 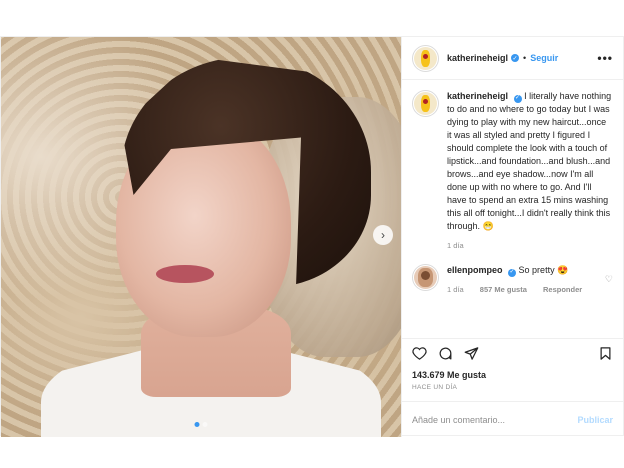 I want to click on comment-meta: 1 día 857 Me gusta Responder, so click(x=522, y=289).